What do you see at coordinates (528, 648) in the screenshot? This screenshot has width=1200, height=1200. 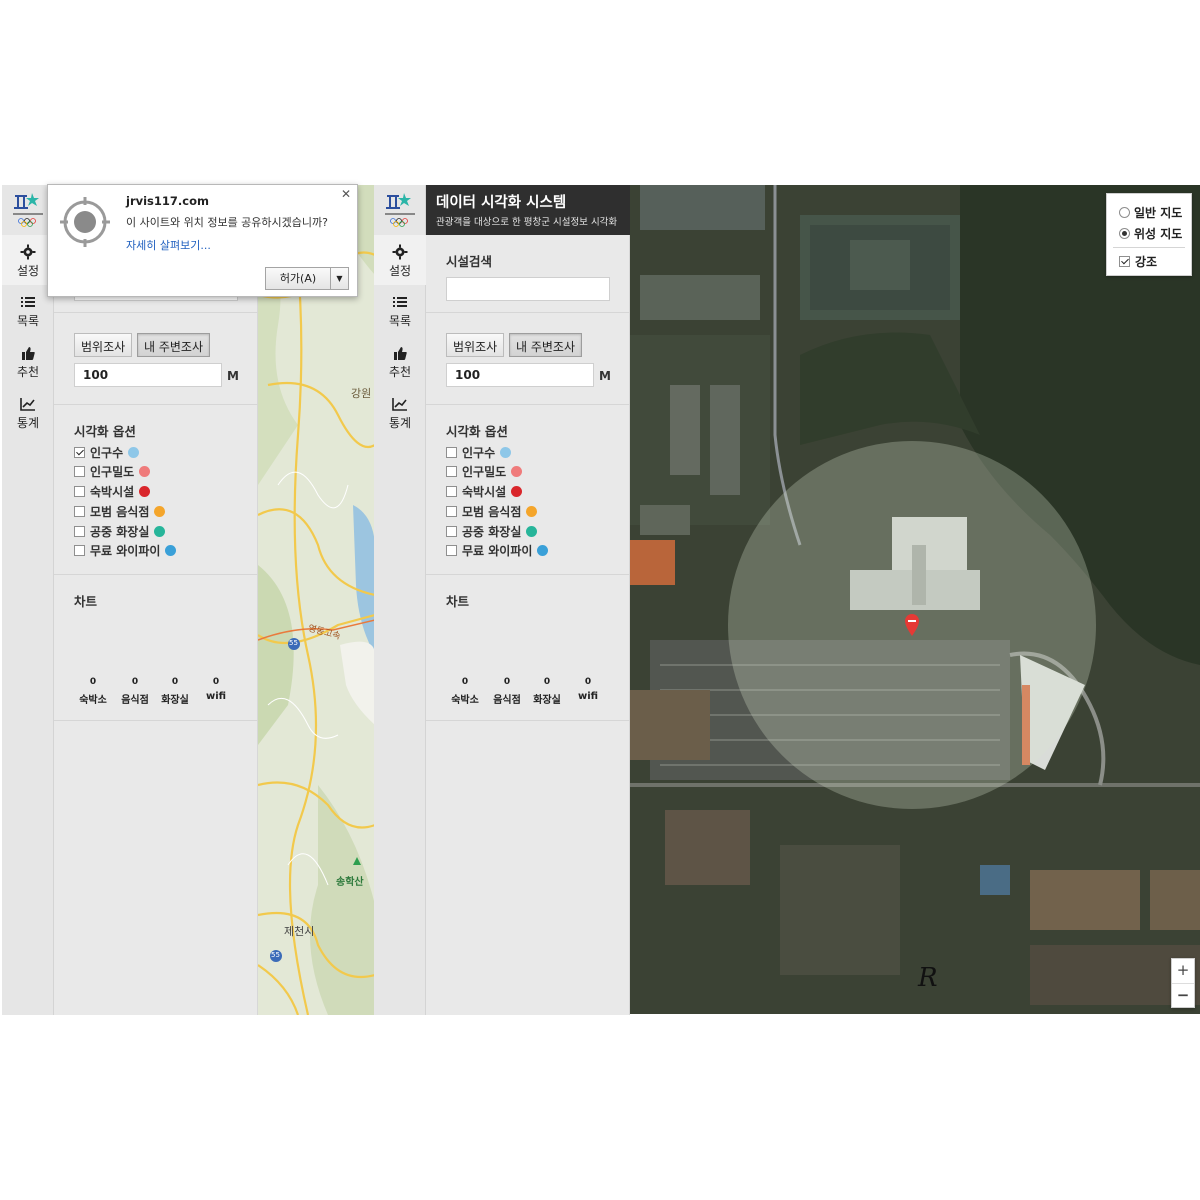 I see `chart-section: 차트 0 숙박소 0 음식점 0 화장실 0 wifi` at bounding box center [528, 648].